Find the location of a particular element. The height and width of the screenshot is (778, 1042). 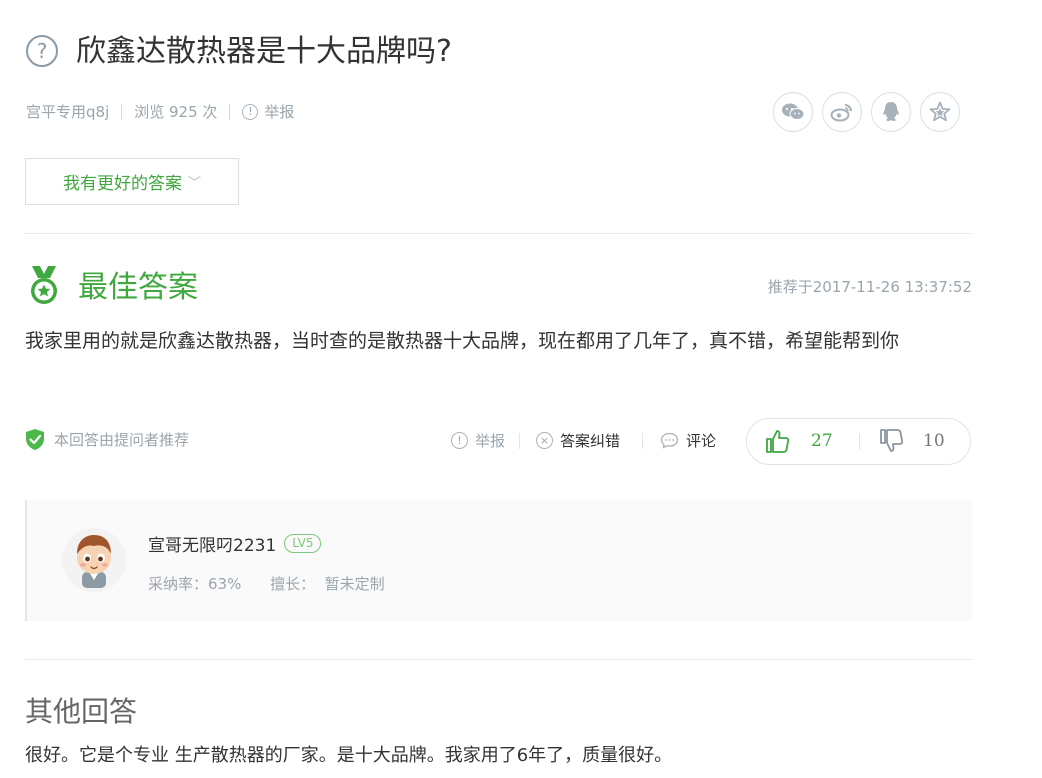

vote-divider is located at coordinates (859, 442).